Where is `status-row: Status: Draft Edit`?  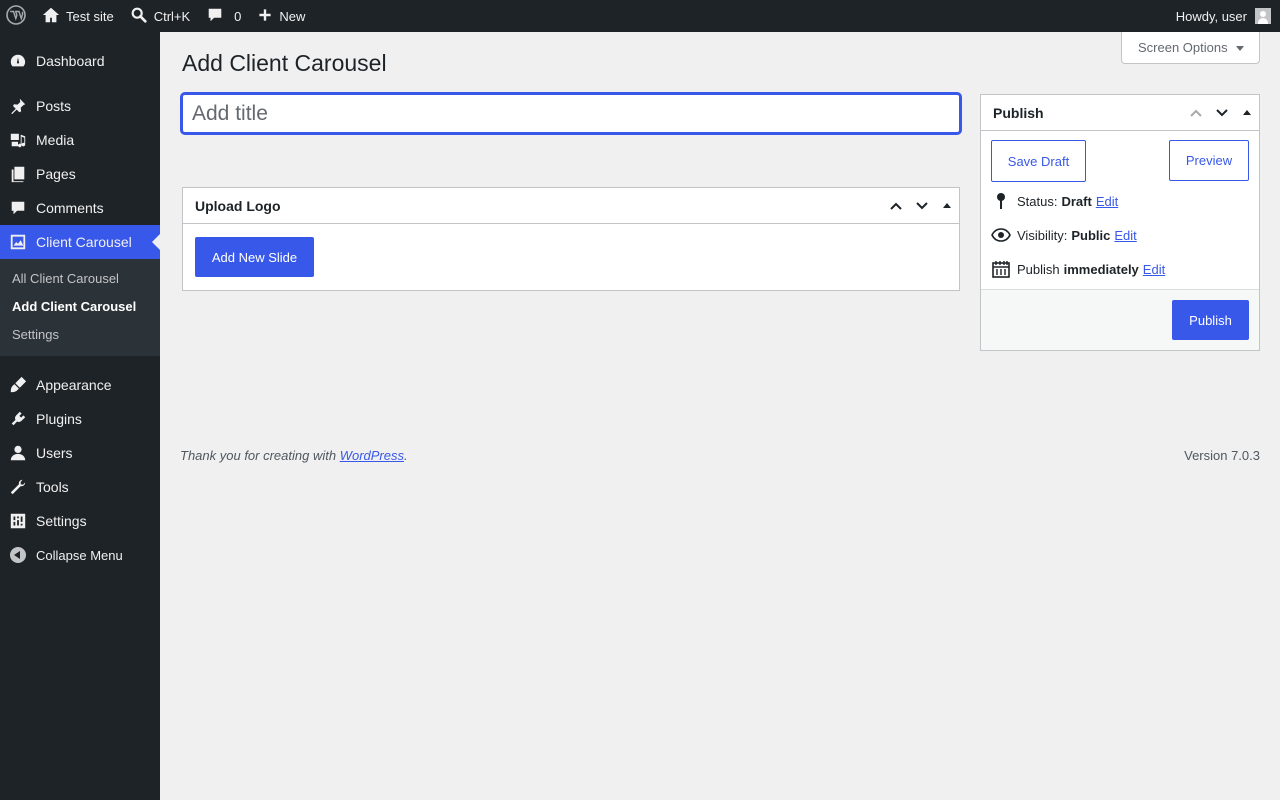
status-row: Status: Draft Edit is located at coordinates (1054, 201).